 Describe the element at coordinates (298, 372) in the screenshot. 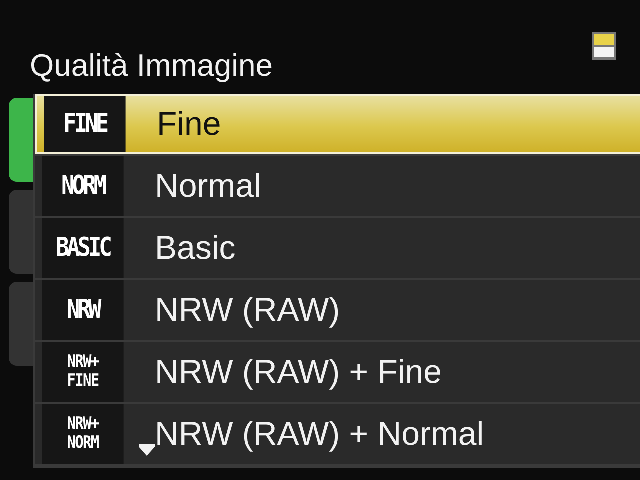

I see `item-label: NRW (RAW) + Fine` at that location.